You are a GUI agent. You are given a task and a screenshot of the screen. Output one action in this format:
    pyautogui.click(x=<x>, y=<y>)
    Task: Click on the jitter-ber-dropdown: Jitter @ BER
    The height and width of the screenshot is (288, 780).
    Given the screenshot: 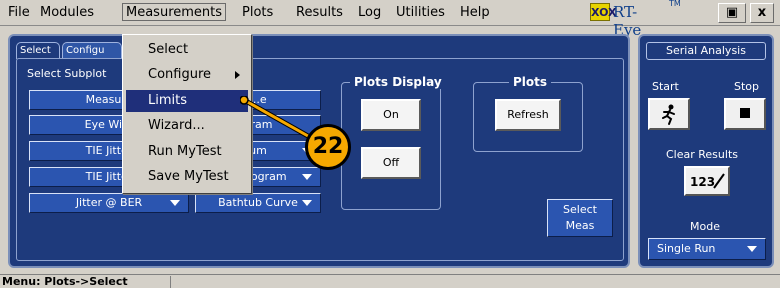 What is the action you would take?
    pyautogui.click(x=109, y=203)
    